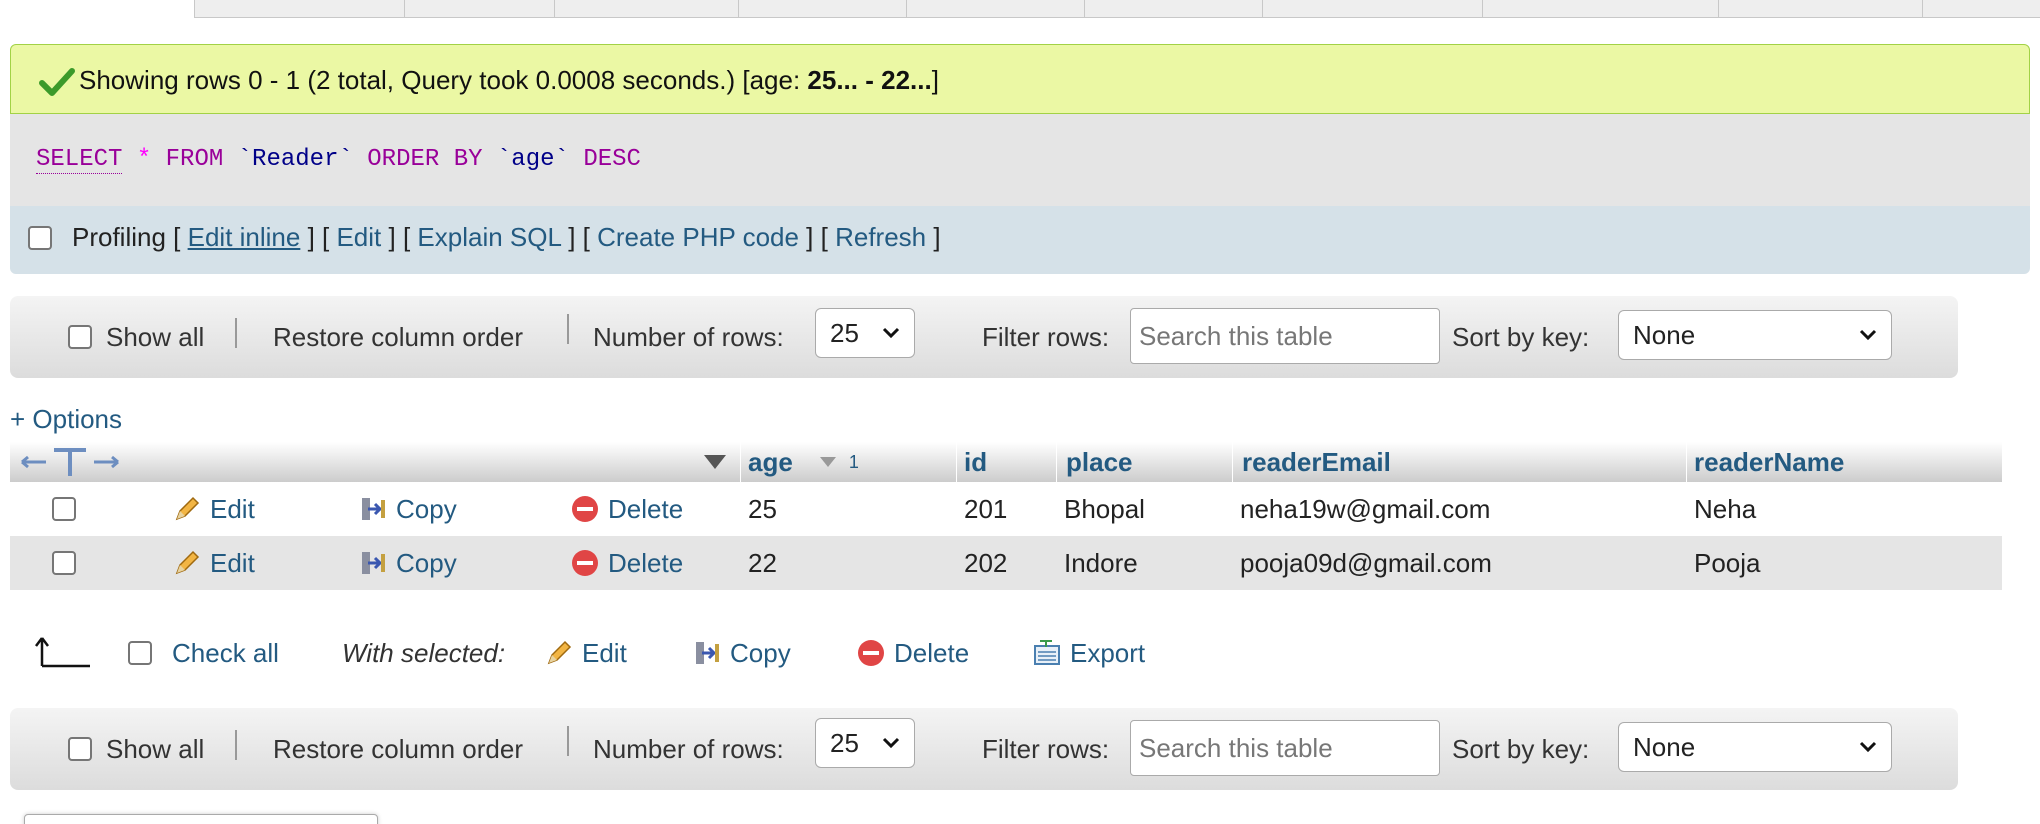 This screenshot has height=824, width=2040. What do you see at coordinates (1099, 462) in the screenshot?
I see `column-header-place: place` at bounding box center [1099, 462].